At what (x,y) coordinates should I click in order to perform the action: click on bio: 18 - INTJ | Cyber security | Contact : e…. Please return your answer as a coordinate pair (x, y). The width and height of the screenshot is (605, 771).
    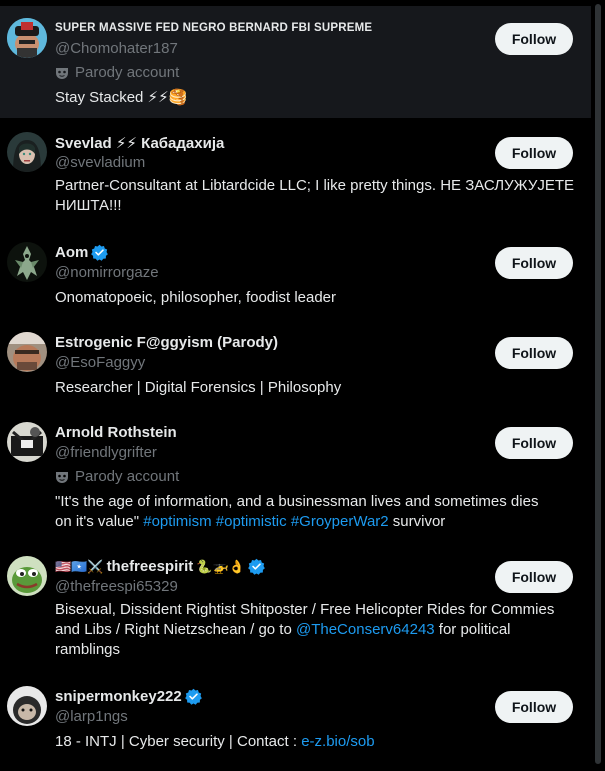
    Looking at the image, I should click on (317, 742).